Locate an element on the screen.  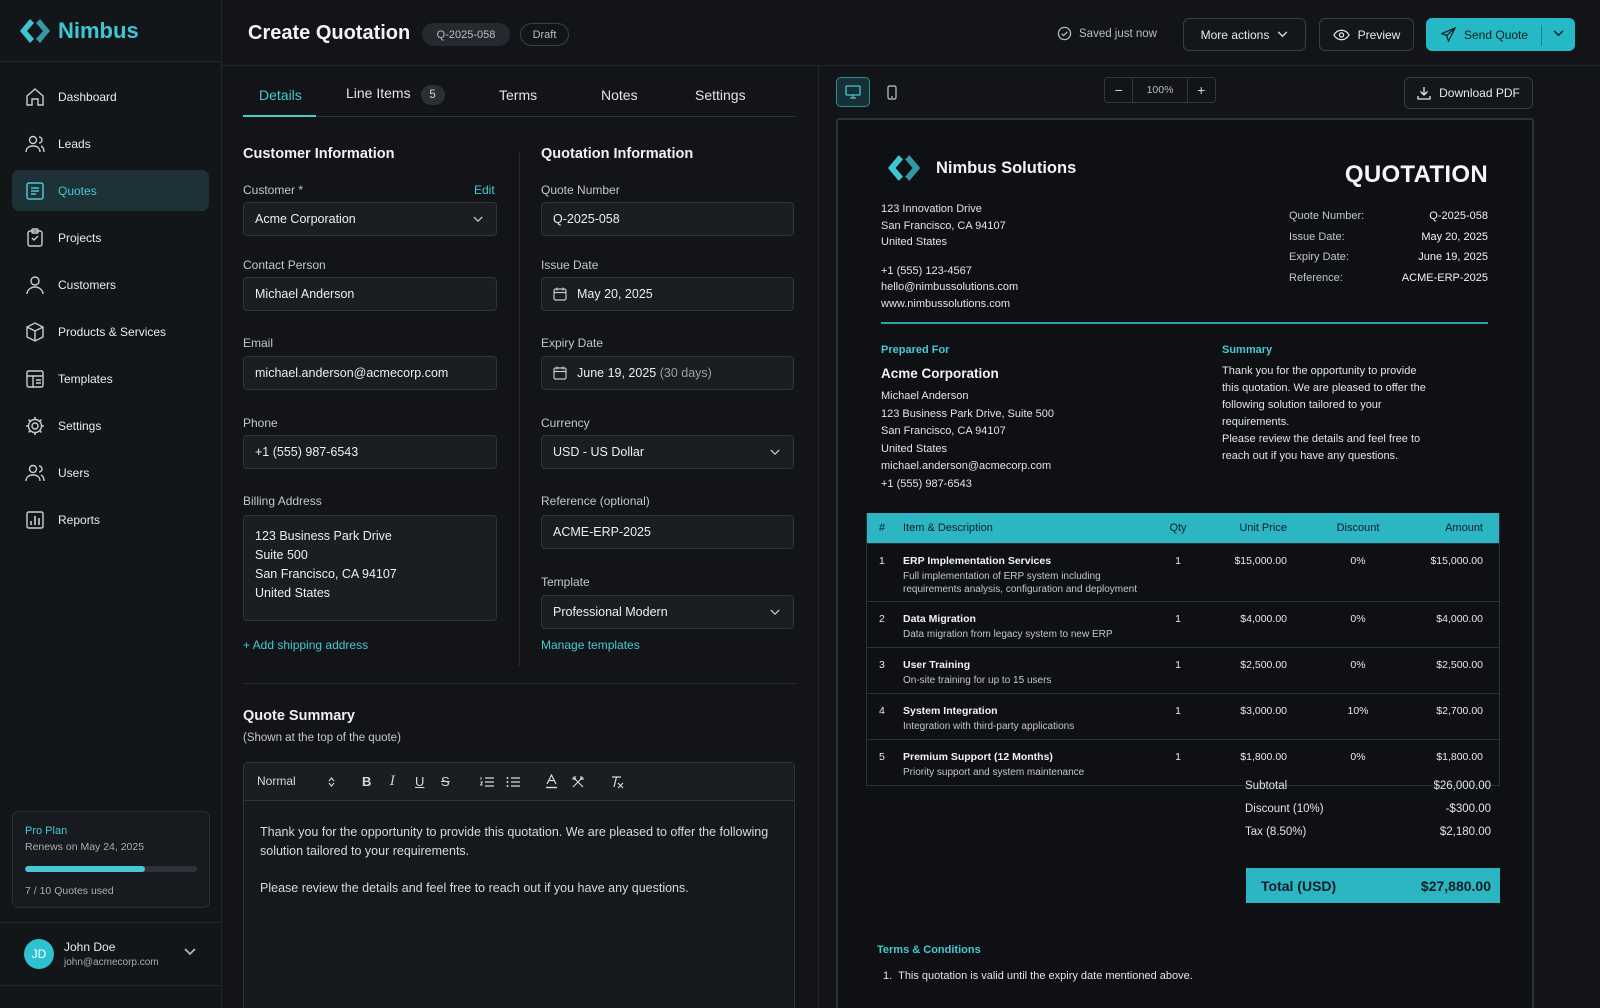
save-status: Saved just now is located at coordinates (1107, 33).